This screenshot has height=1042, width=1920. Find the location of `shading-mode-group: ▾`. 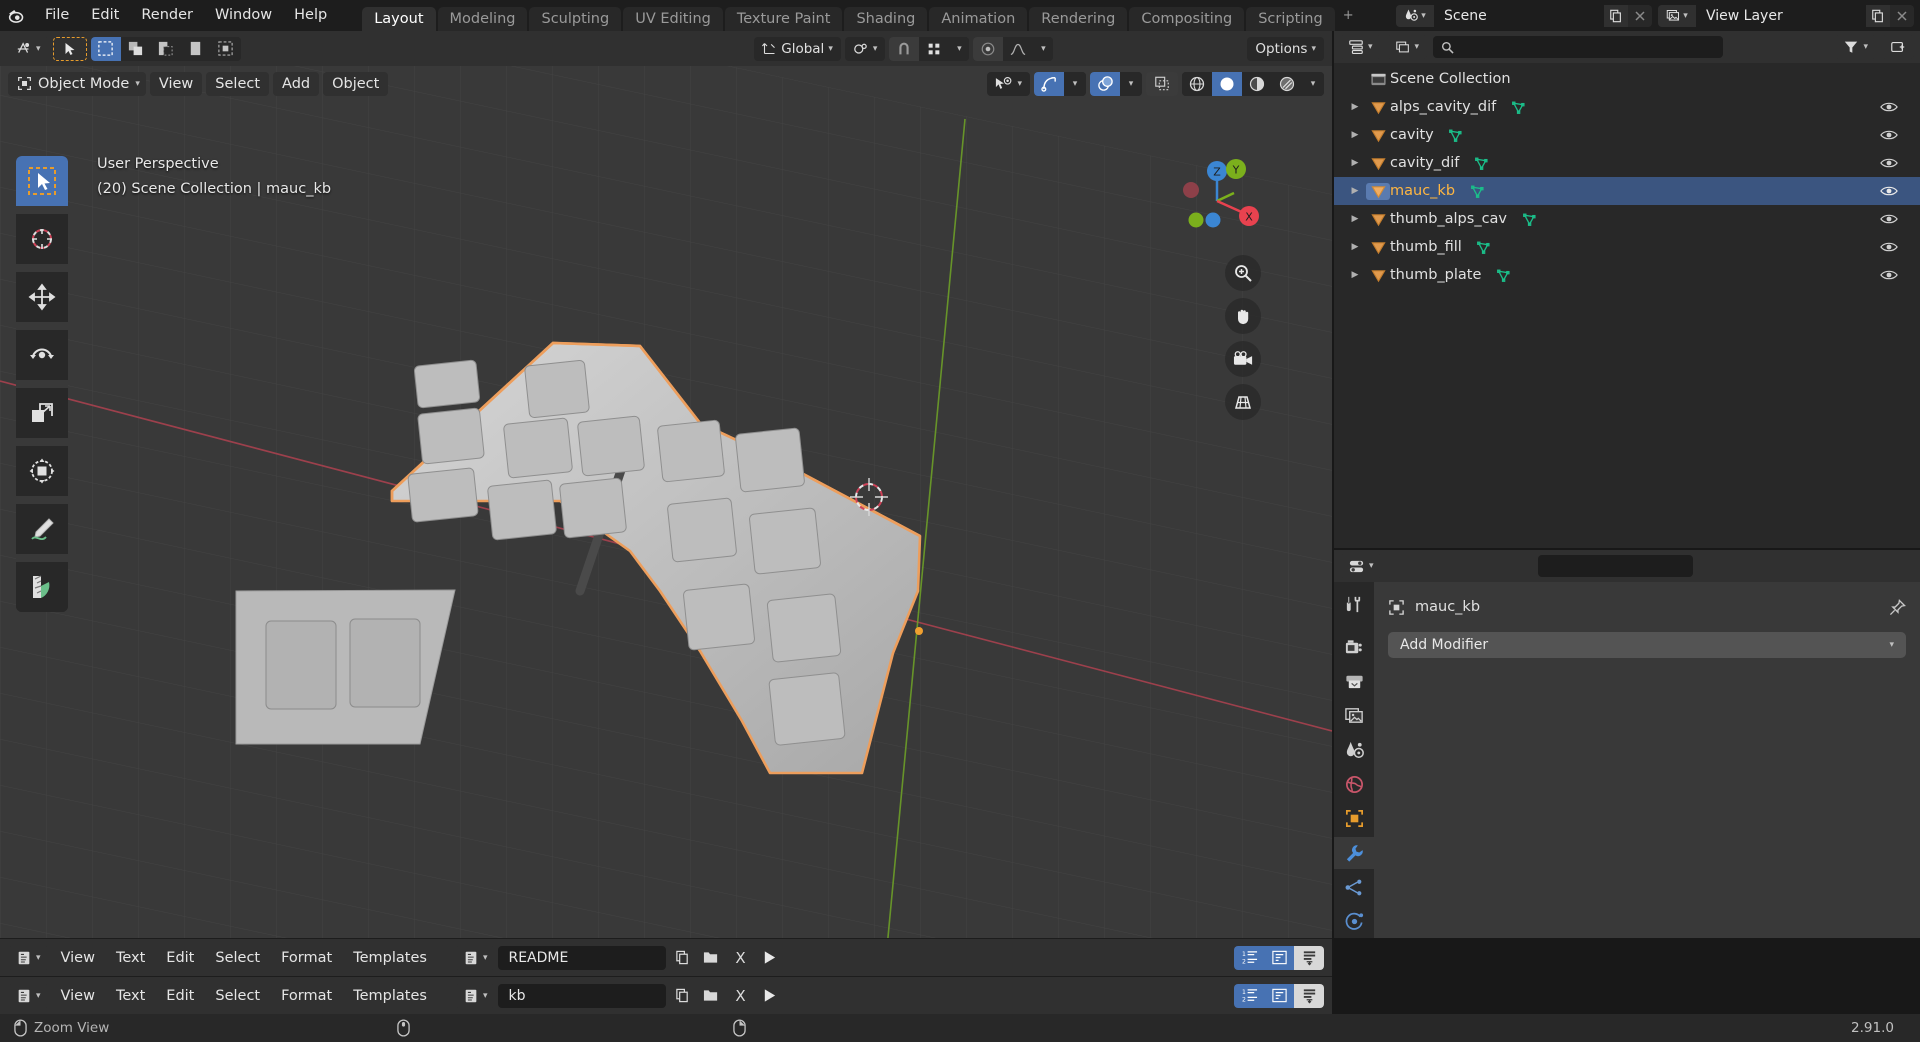

shading-mode-group: ▾ is located at coordinates (1253, 83).